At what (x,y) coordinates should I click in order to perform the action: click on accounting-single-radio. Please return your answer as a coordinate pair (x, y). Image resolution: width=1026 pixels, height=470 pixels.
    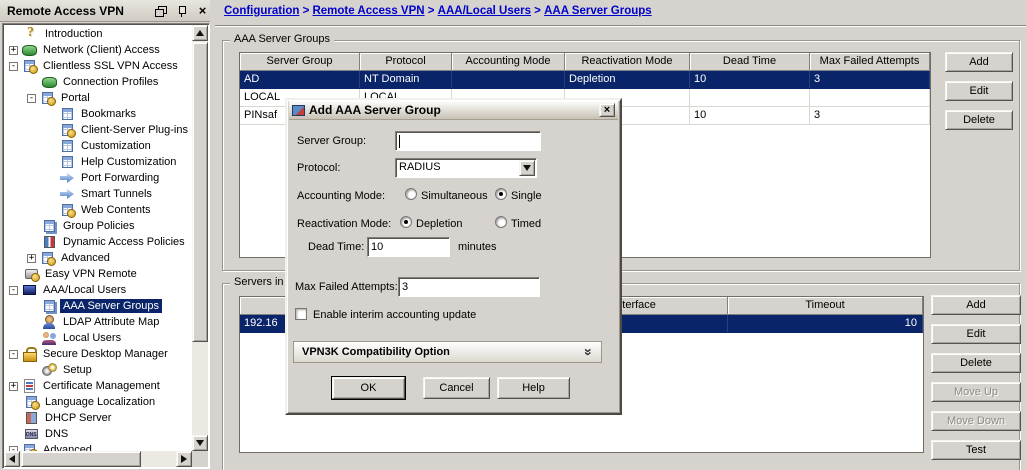
    Looking at the image, I should click on (501, 194).